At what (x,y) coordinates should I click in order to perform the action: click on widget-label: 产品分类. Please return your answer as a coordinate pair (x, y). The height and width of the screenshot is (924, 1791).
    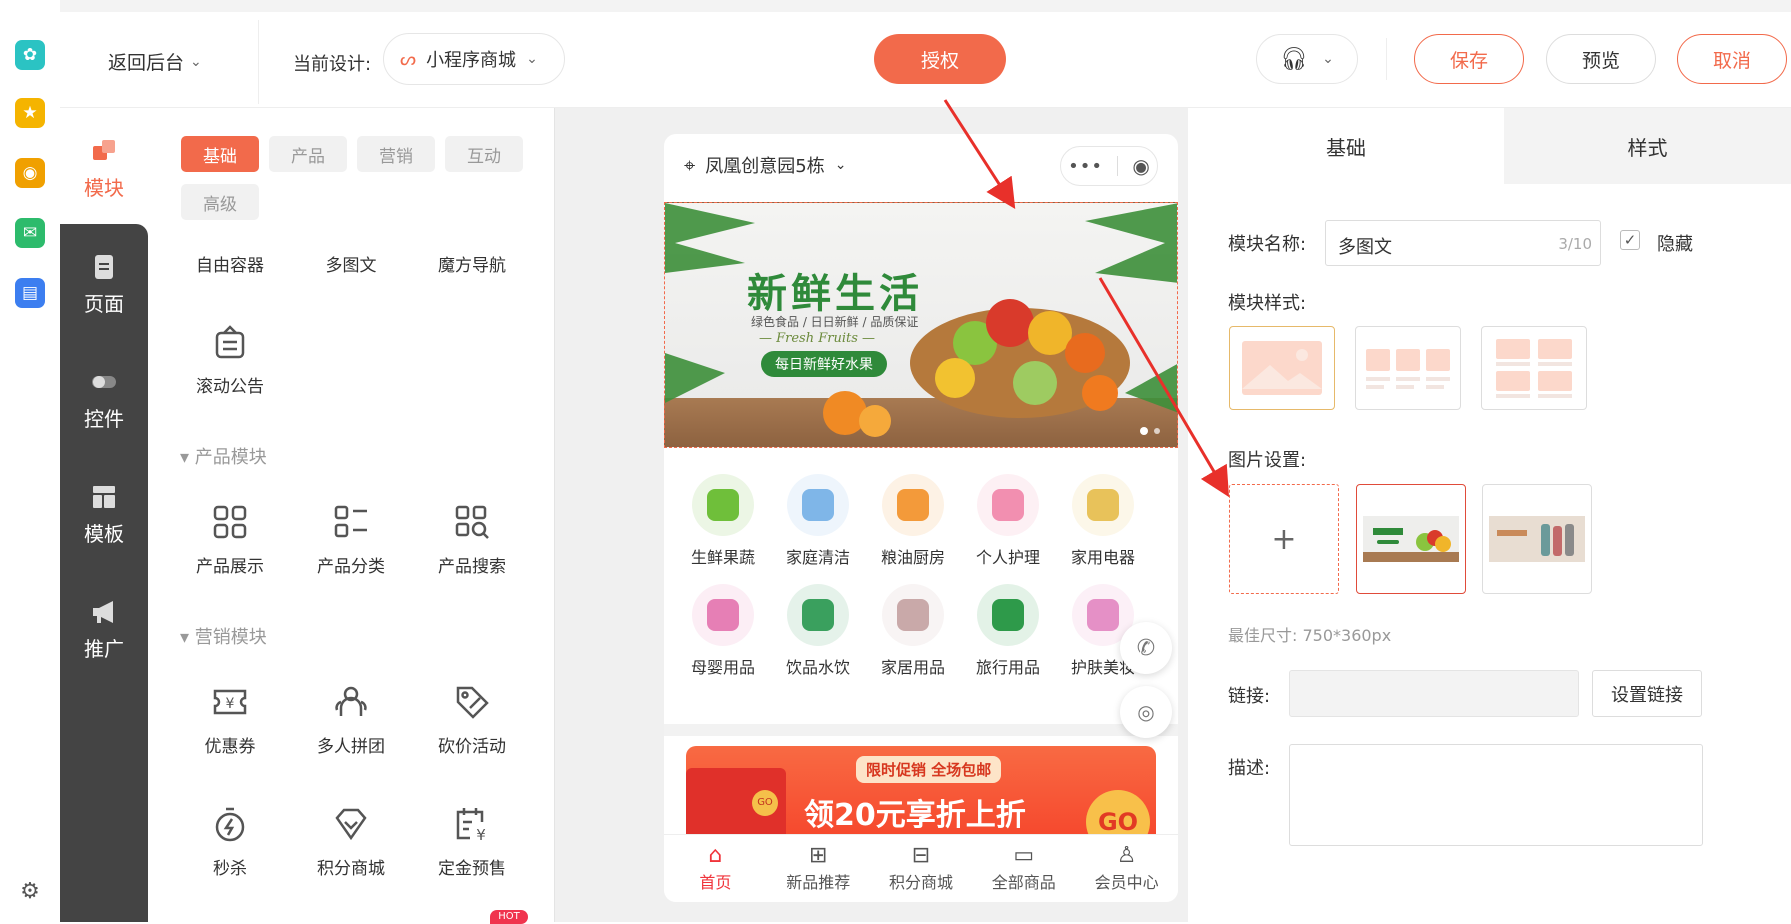
    Looking at the image, I should click on (351, 567).